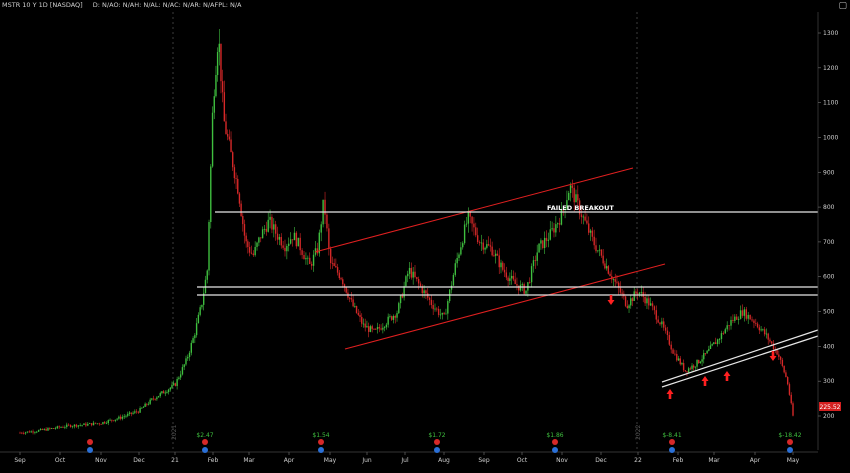 The image size is (850, 473). Describe the element at coordinates (829, 207) in the screenshot. I see `y-tick-label: 800` at that location.